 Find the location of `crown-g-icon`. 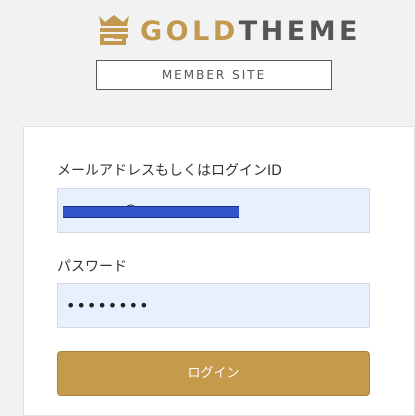

crown-g-icon is located at coordinates (114, 30).